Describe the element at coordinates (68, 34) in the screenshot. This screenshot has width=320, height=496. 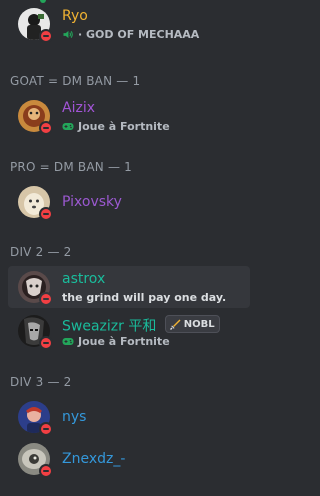
I see `speaker-icon` at that location.